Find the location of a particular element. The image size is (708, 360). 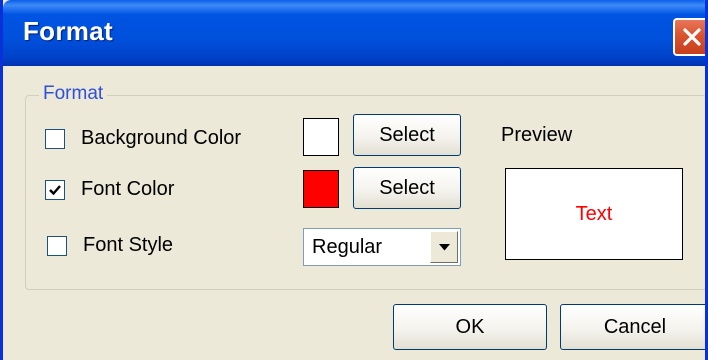

background-color-checkbox is located at coordinates (55, 139).